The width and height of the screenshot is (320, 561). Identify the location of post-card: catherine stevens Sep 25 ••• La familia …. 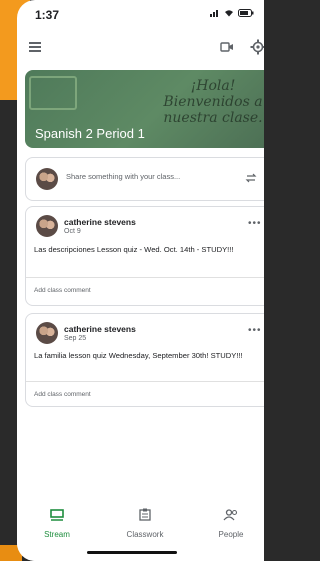
(144, 360).